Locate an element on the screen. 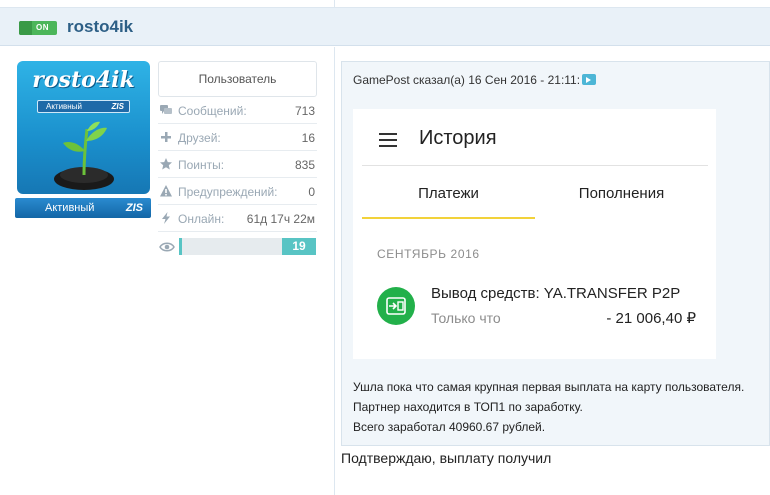  online-toggle: ON is located at coordinates (38, 28).